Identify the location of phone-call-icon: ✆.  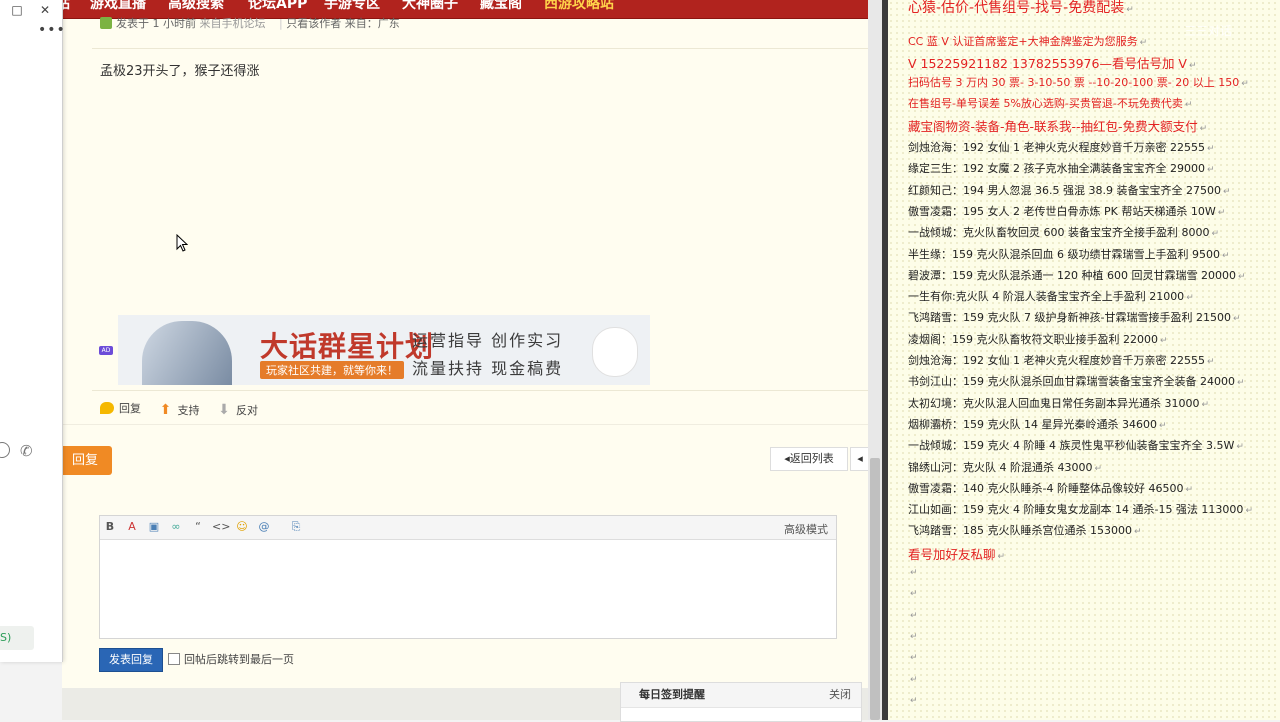
(26, 451).